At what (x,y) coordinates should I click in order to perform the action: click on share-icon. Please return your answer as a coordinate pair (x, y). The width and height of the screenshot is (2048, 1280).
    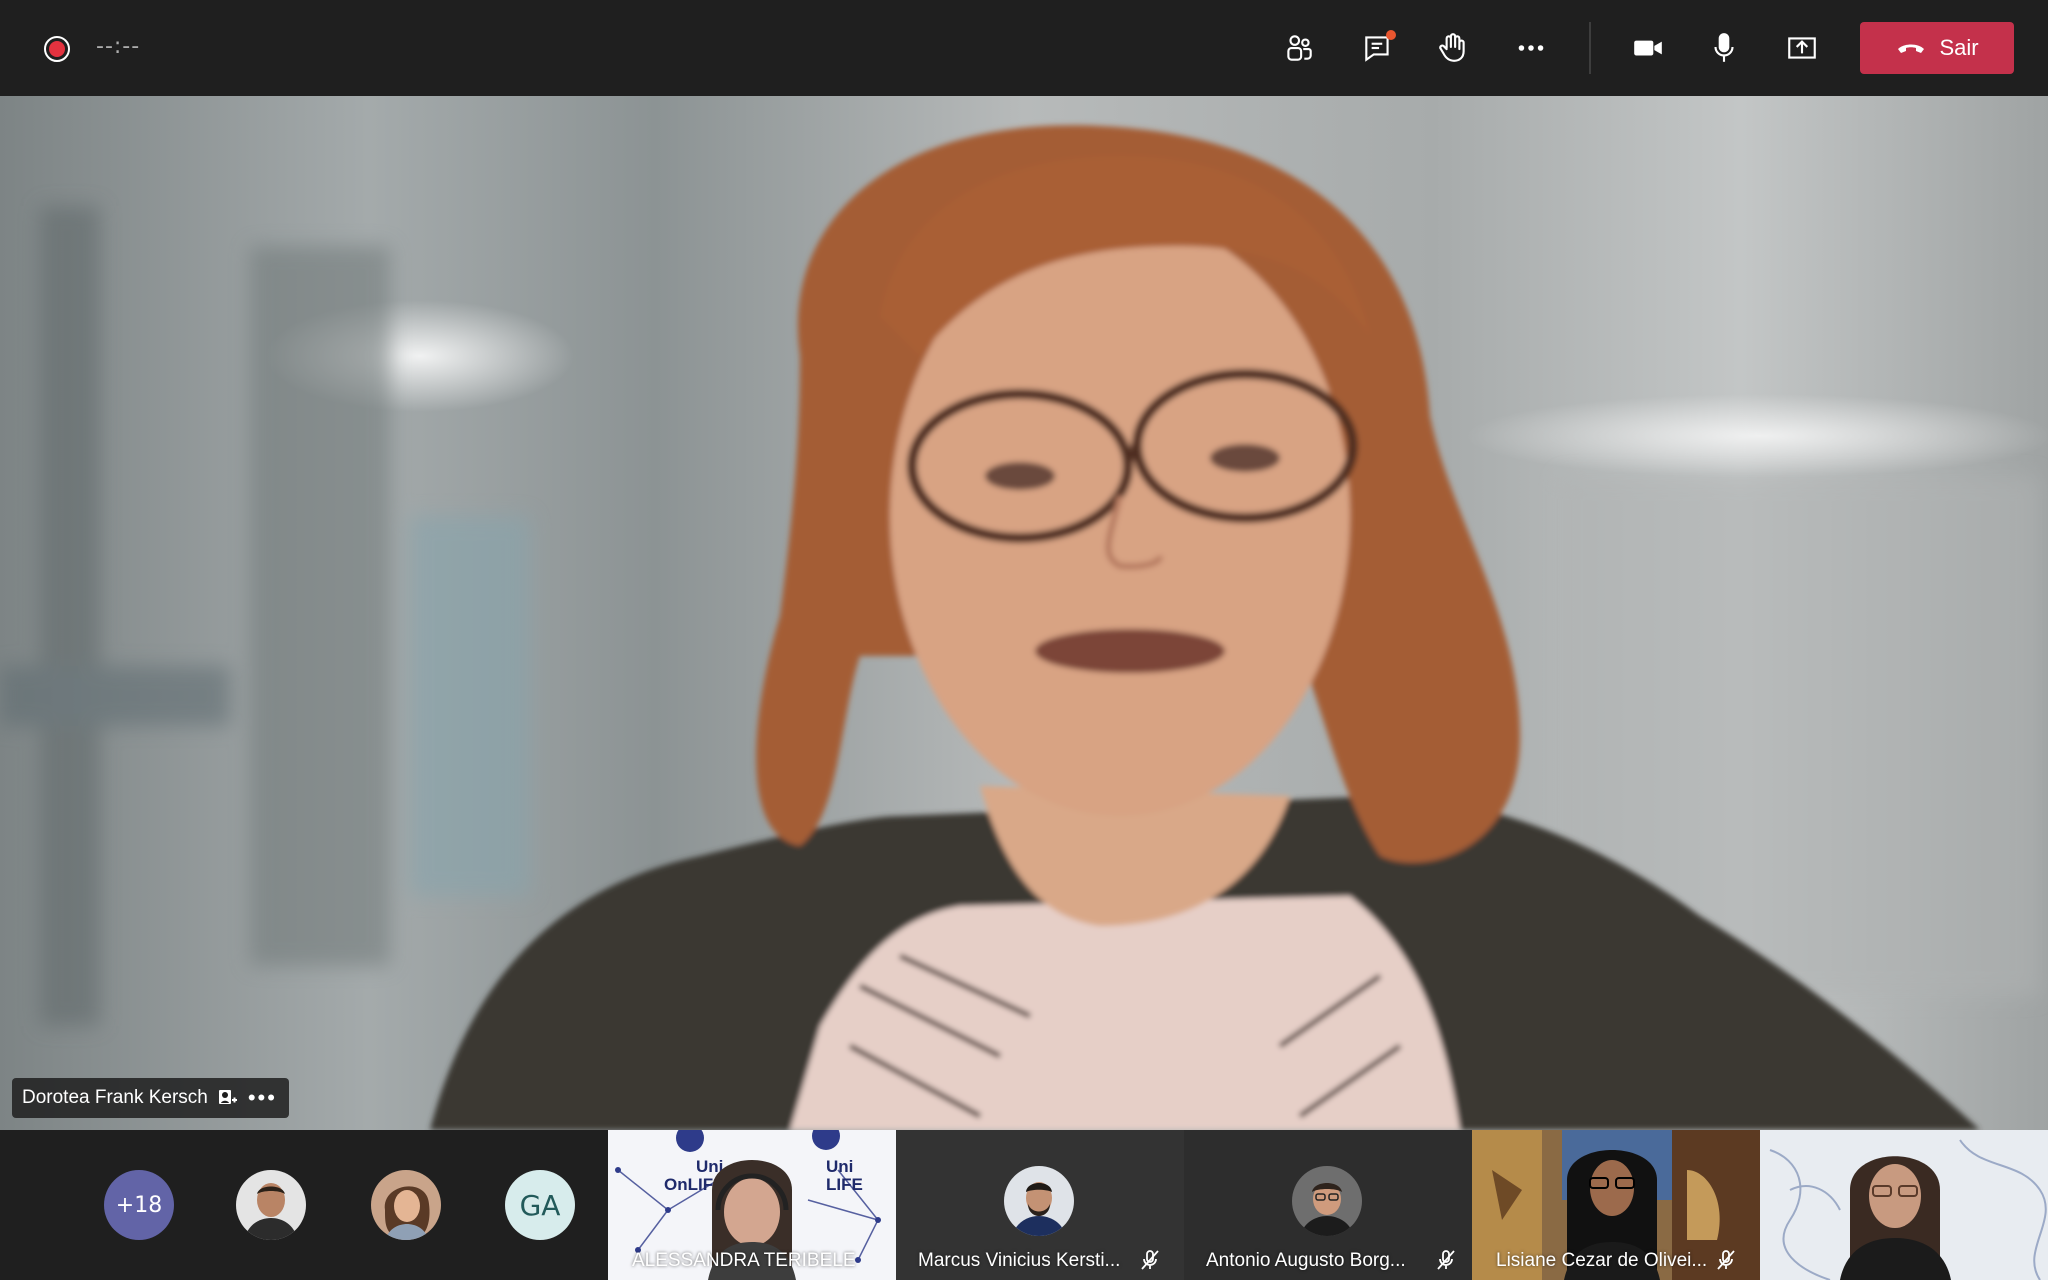
    Looking at the image, I should click on (1802, 48).